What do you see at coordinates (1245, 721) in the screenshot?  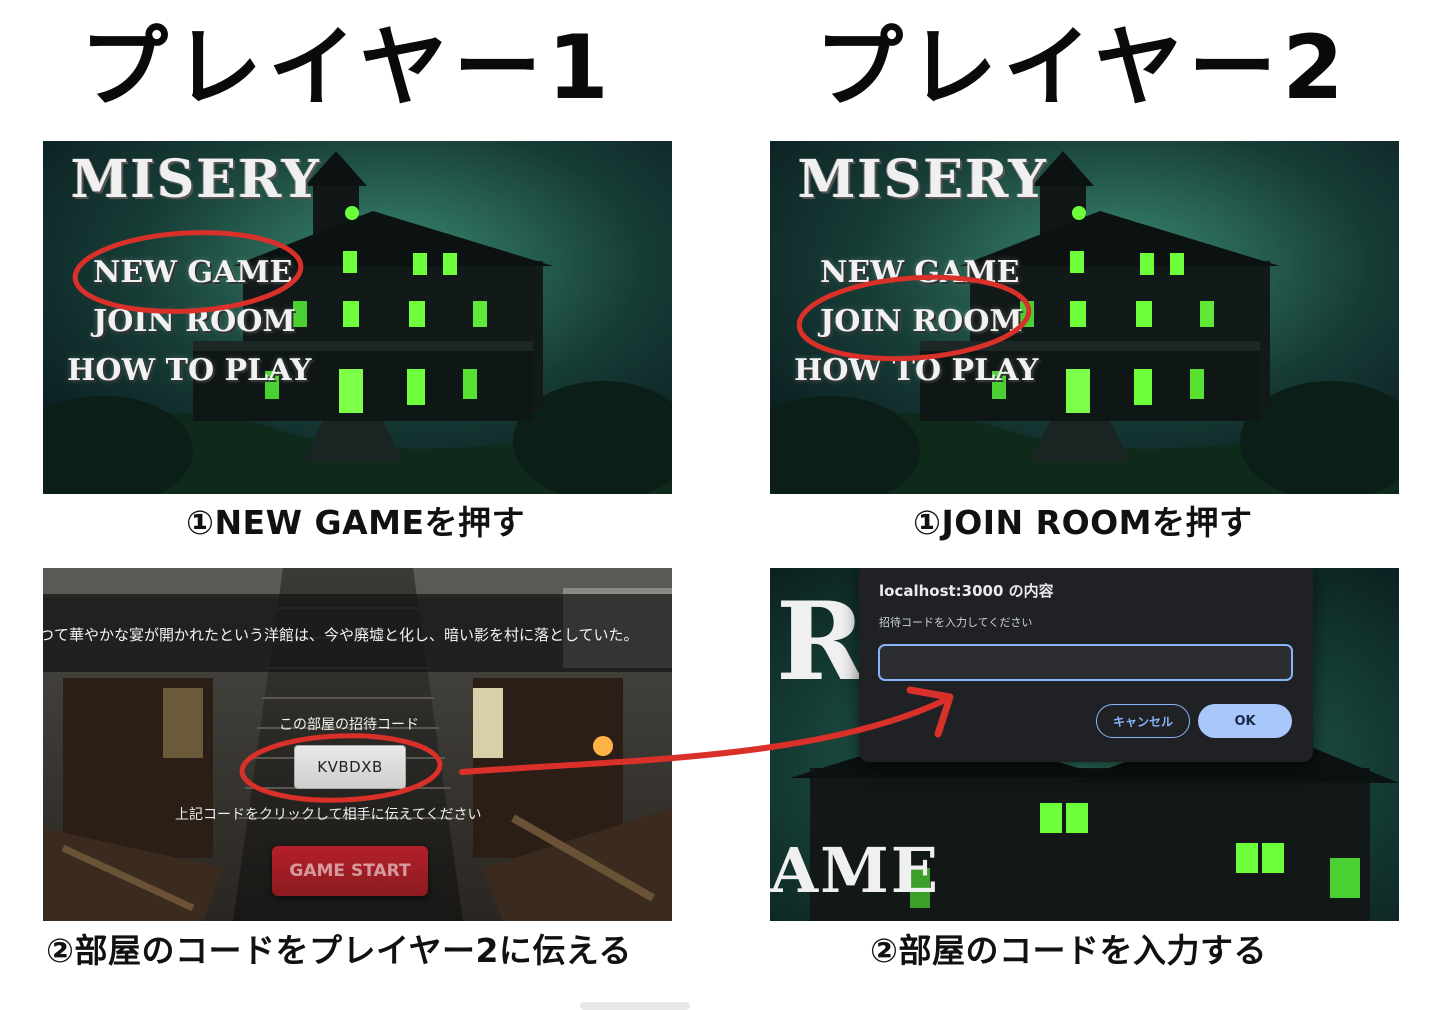 I see `ok-button: OK` at bounding box center [1245, 721].